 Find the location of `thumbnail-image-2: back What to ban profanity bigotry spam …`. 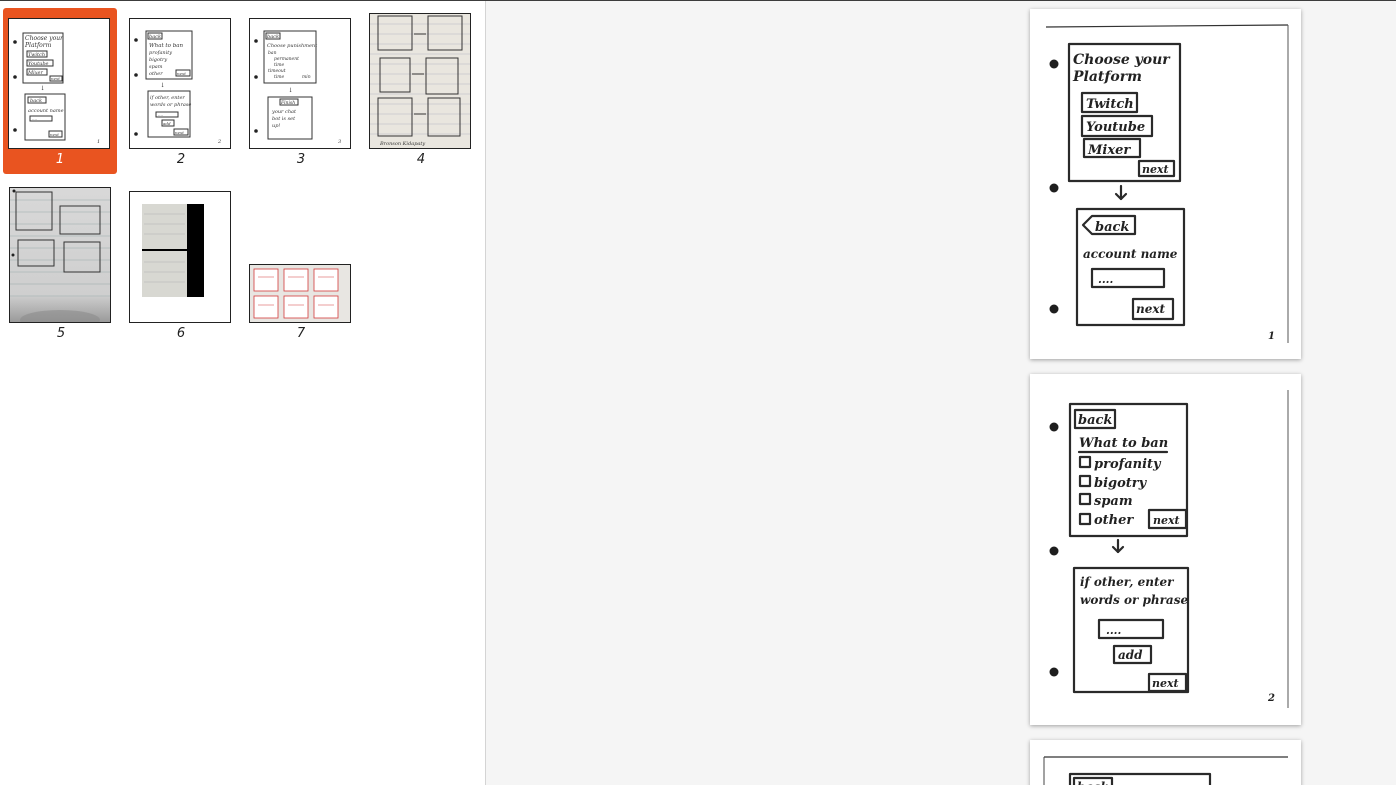

thumbnail-image-2: back What to ban profanity bigotry spam … is located at coordinates (180, 83).